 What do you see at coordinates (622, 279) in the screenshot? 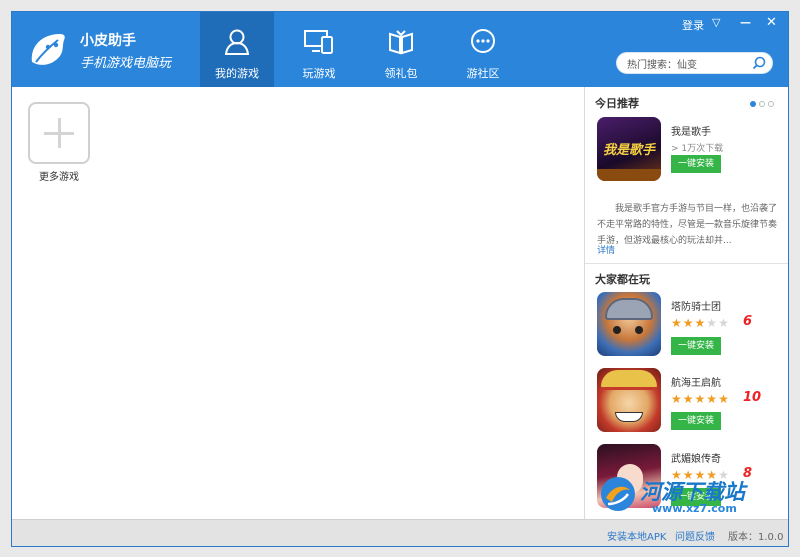
I see `popular-title: 大家都在玩` at bounding box center [622, 279].